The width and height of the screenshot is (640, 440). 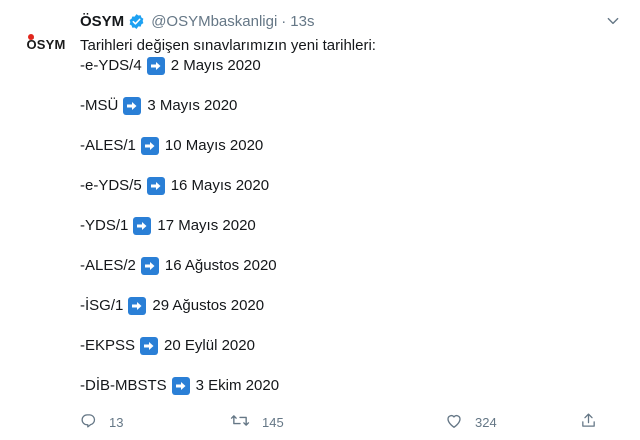 I want to click on tweet-header: ÖSYM @OSYMbaskanligi · 13s, so click(x=197, y=21).